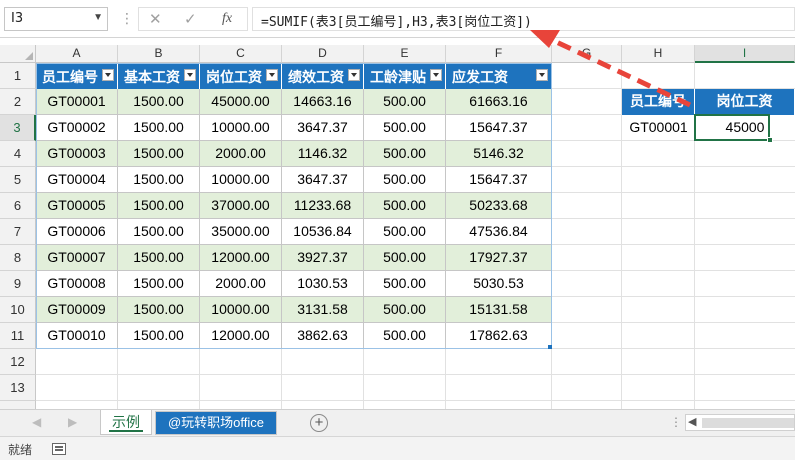 This screenshot has height=460, width=795. Describe the element at coordinates (98, 17) in the screenshot. I see `chevron-down-icon: ▼` at that location.